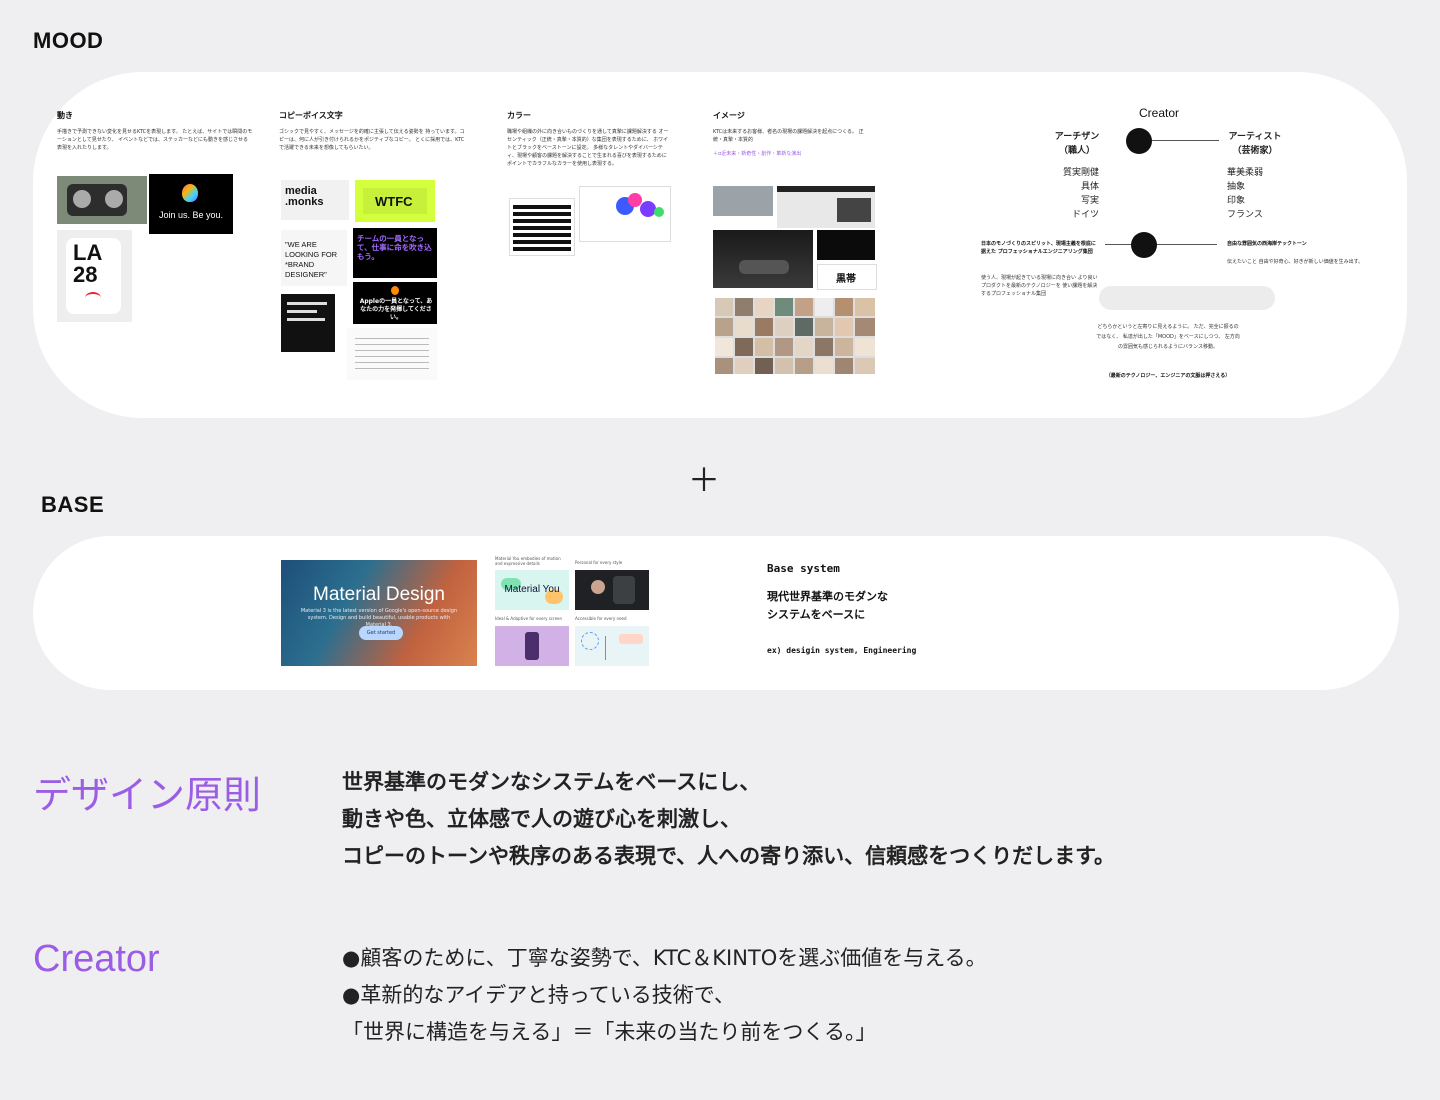  Describe the element at coordinates (147, 795) in the screenshot. I see `design-principle-heading: デザイン原則` at that location.